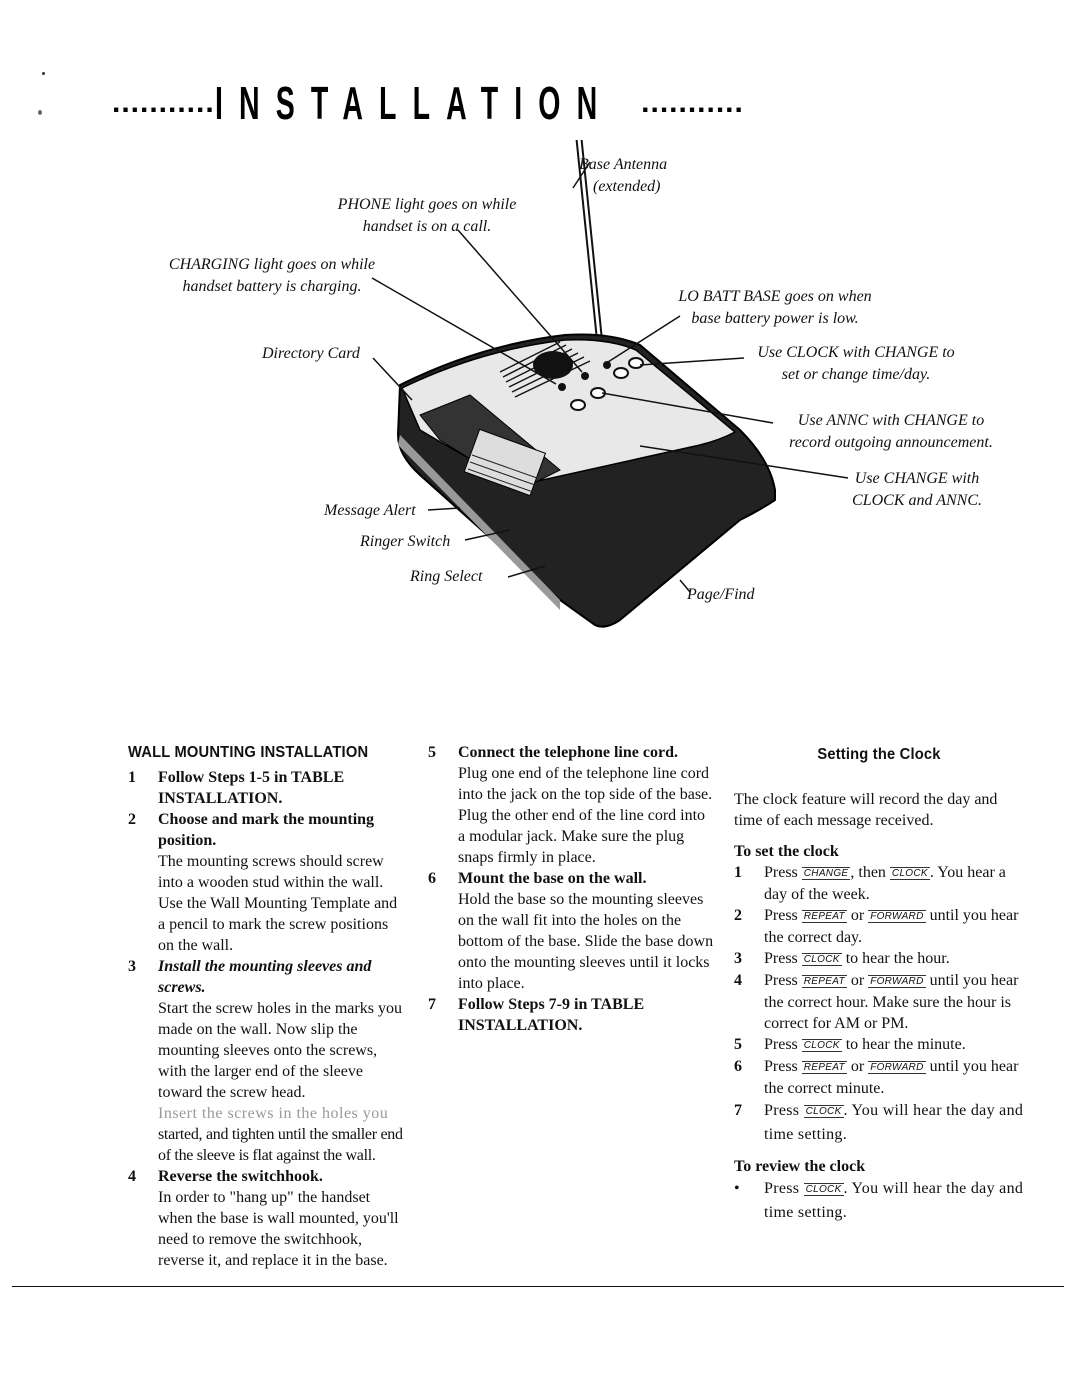 Image resolution: width=1080 pixels, height=1390 pixels. I want to click on callout-text: record outgoing announcement., so click(891, 442).